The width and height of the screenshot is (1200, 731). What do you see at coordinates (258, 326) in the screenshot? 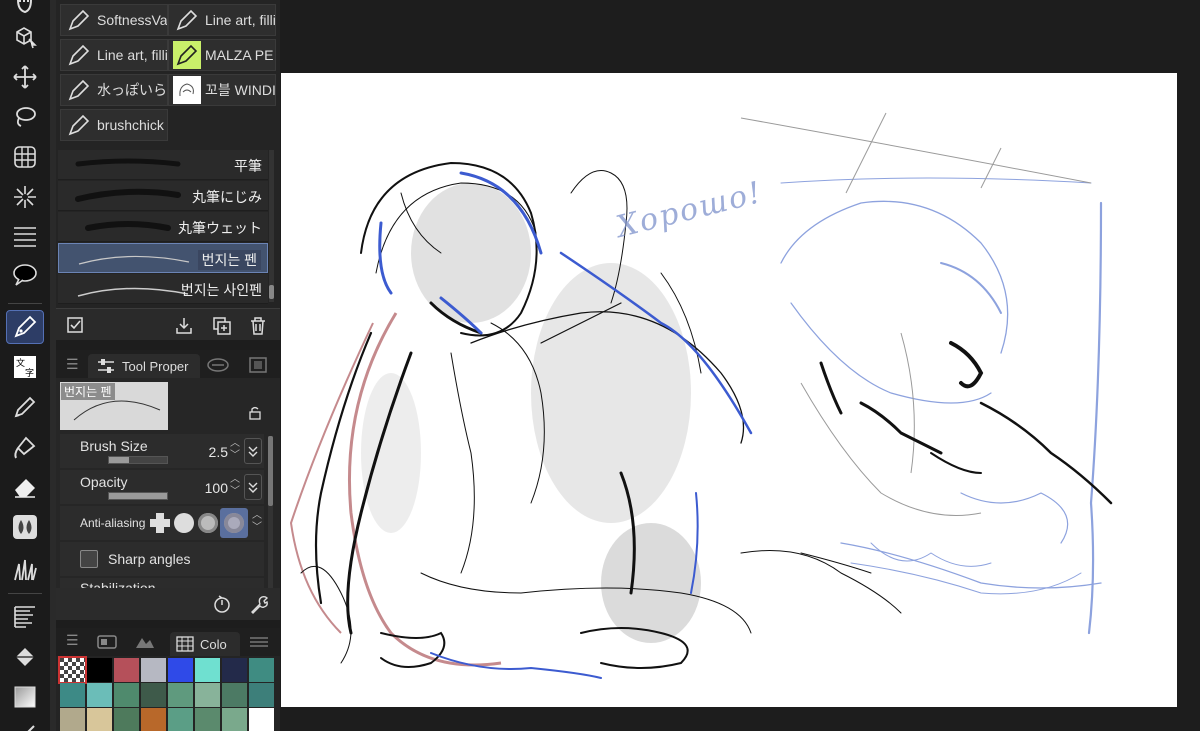
I see `trash-icon` at bounding box center [258, 326].